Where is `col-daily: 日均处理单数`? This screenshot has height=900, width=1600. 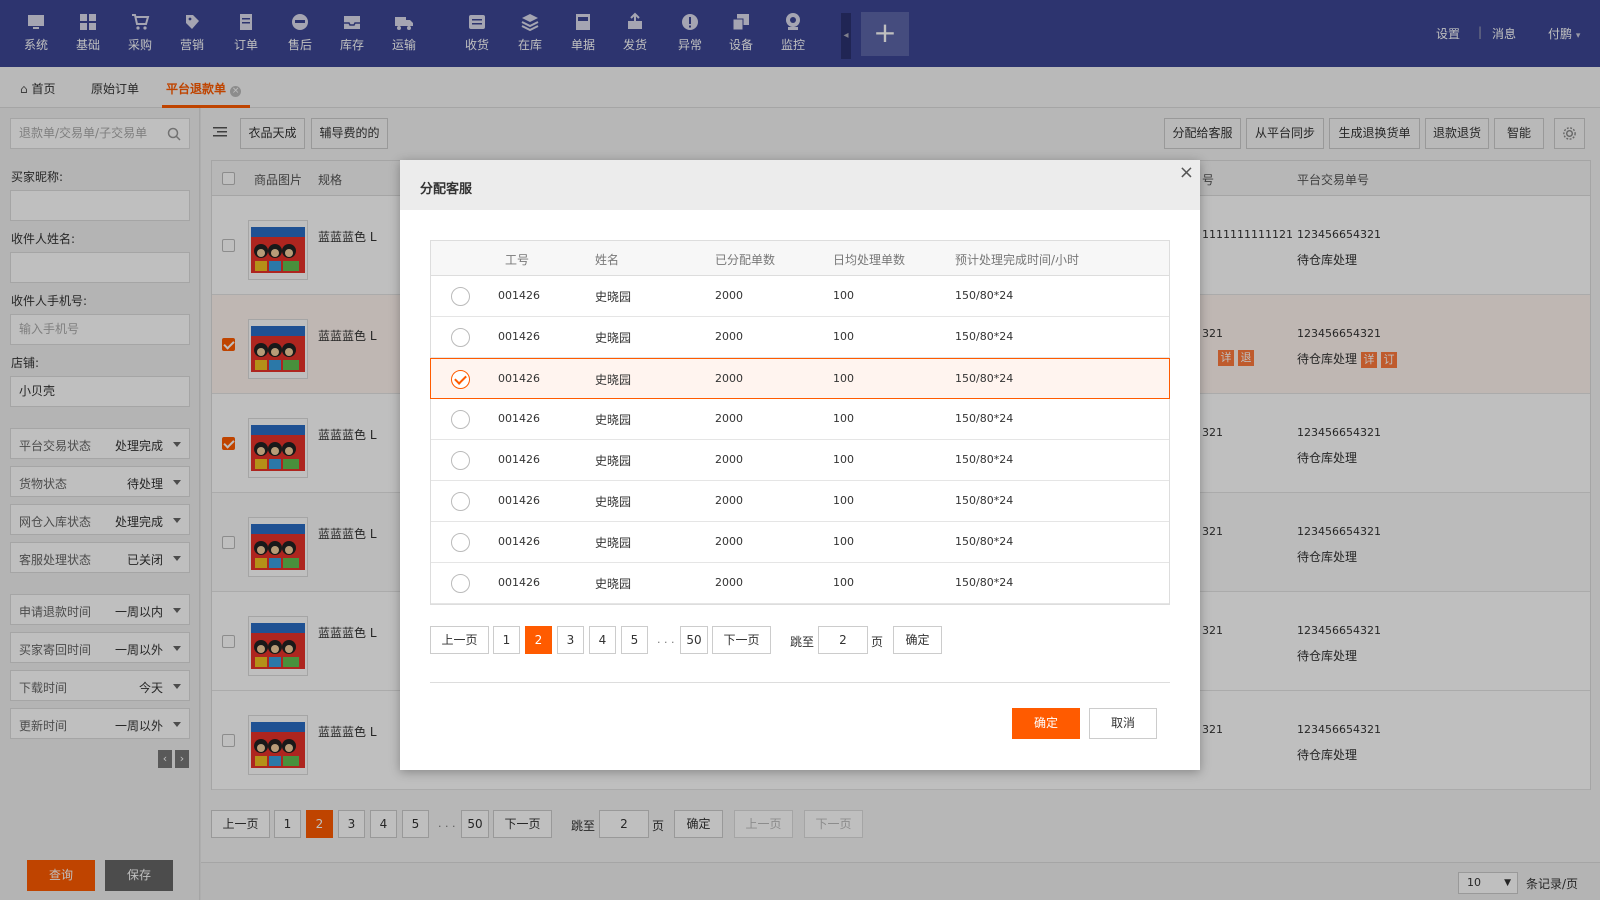 col-daily: 日均处理单数 is located at coordinates (869, 260).